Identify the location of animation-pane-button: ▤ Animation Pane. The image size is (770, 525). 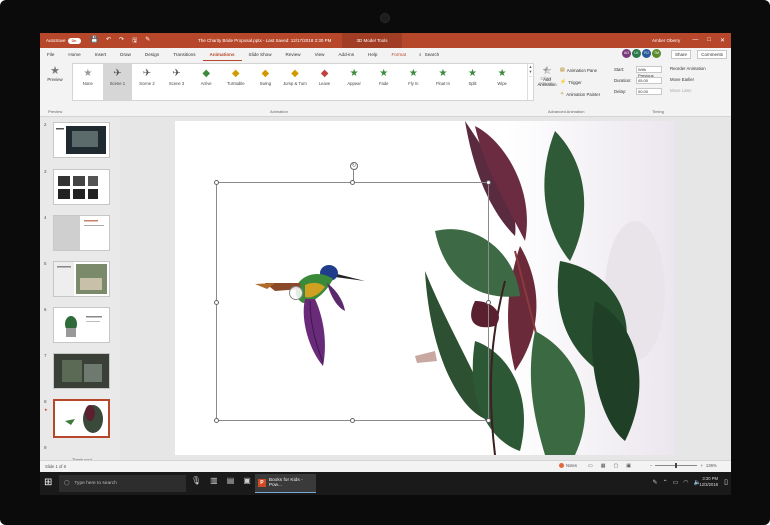
(580, 70).